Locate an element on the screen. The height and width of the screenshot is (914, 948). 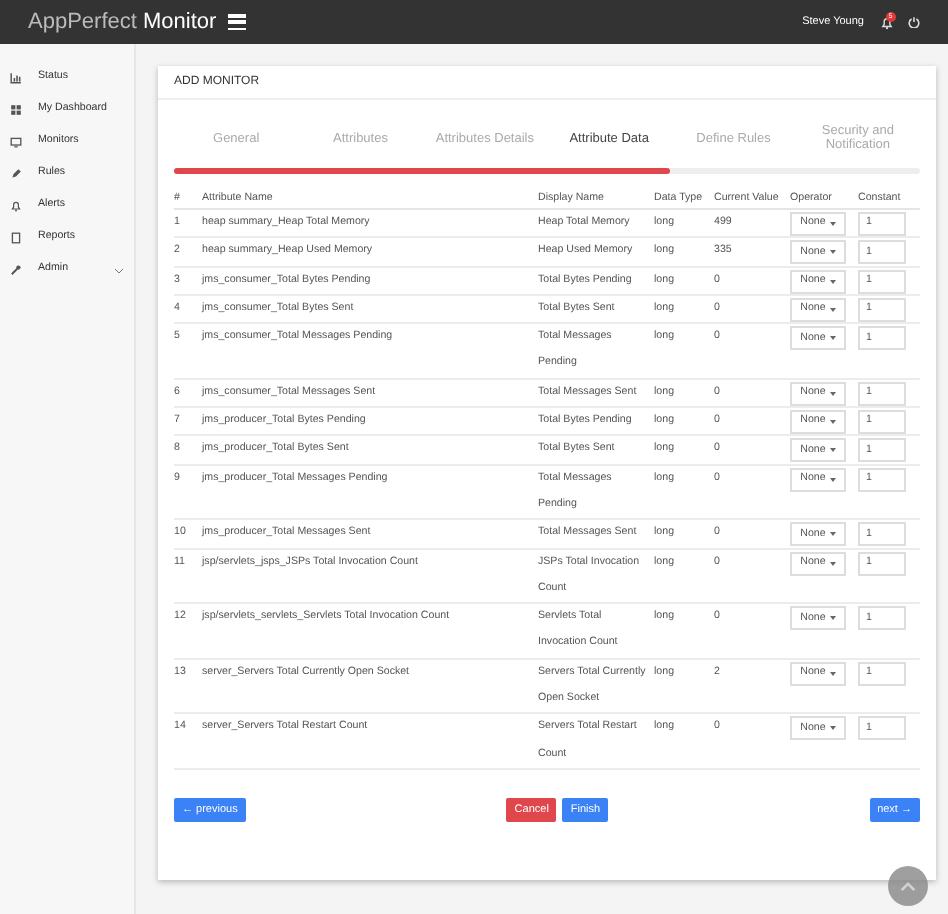
grid-icon is located at coordinates (16, 110).